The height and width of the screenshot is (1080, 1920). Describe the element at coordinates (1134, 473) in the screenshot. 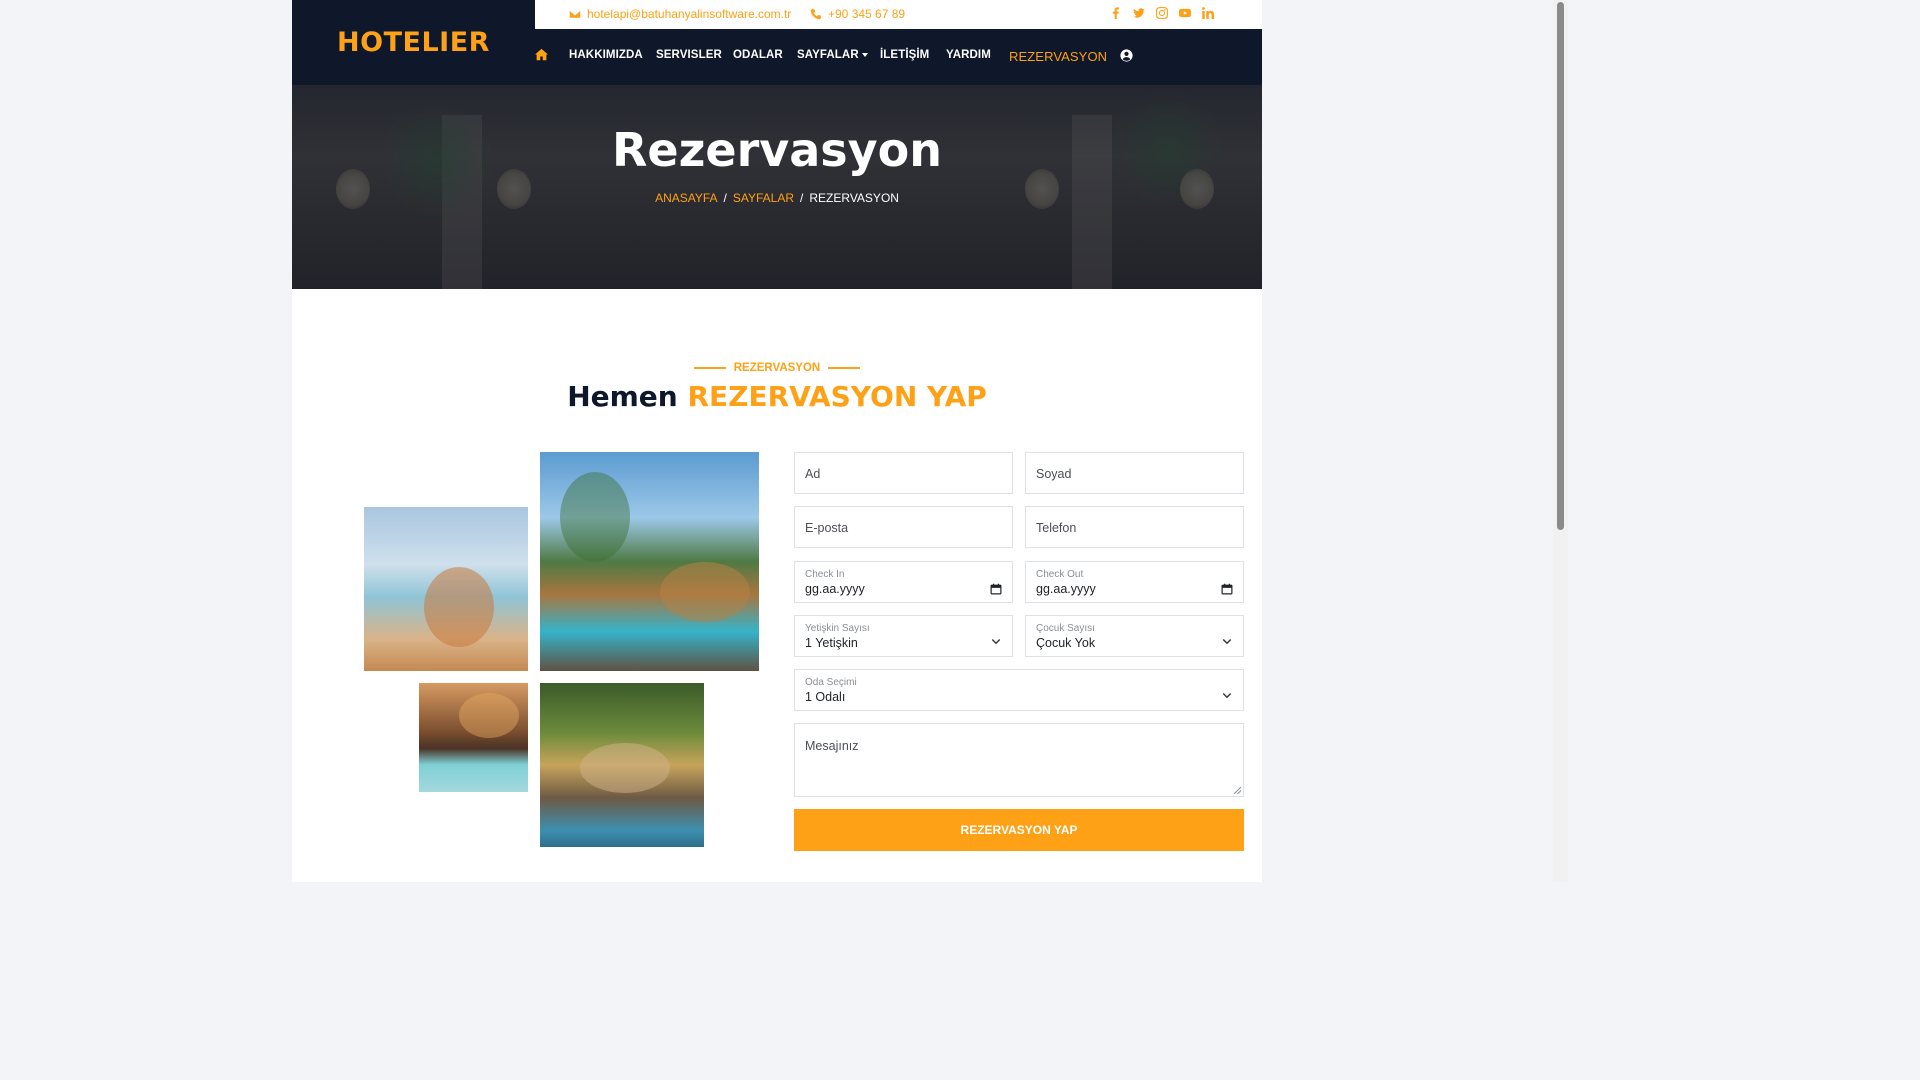

I see `last-name-input: Soyad` at that location.